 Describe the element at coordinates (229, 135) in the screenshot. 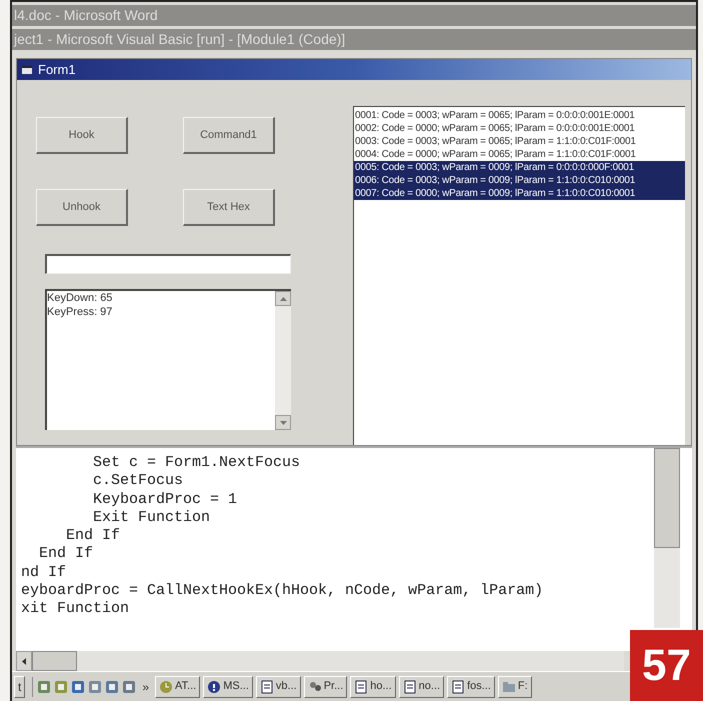

I see `command-button: Command1` at that location.